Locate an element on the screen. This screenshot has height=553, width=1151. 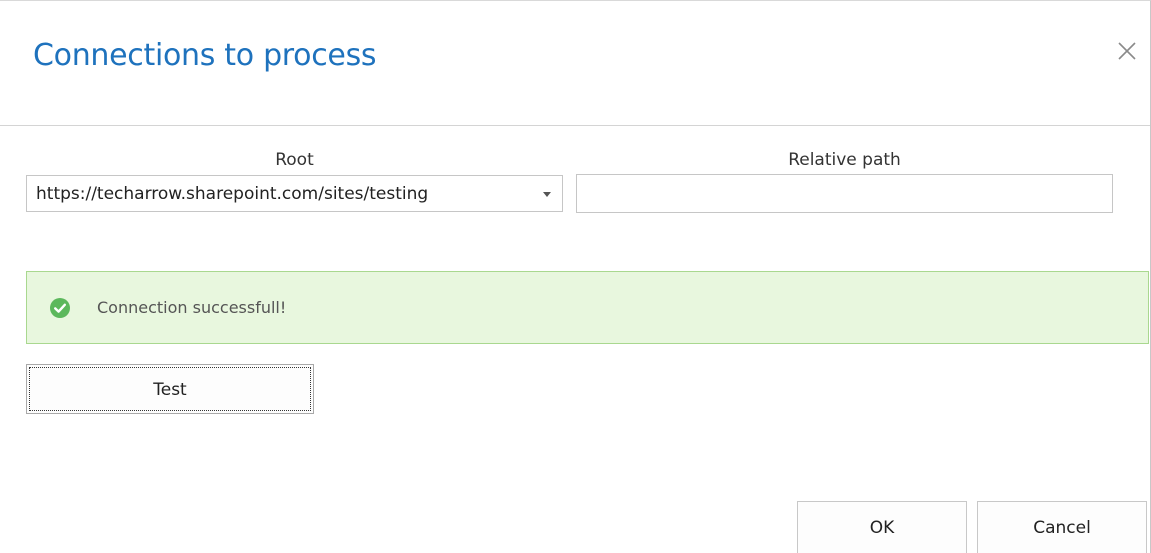
relative-path-label: Relative path is located at coordinates (844, 160).